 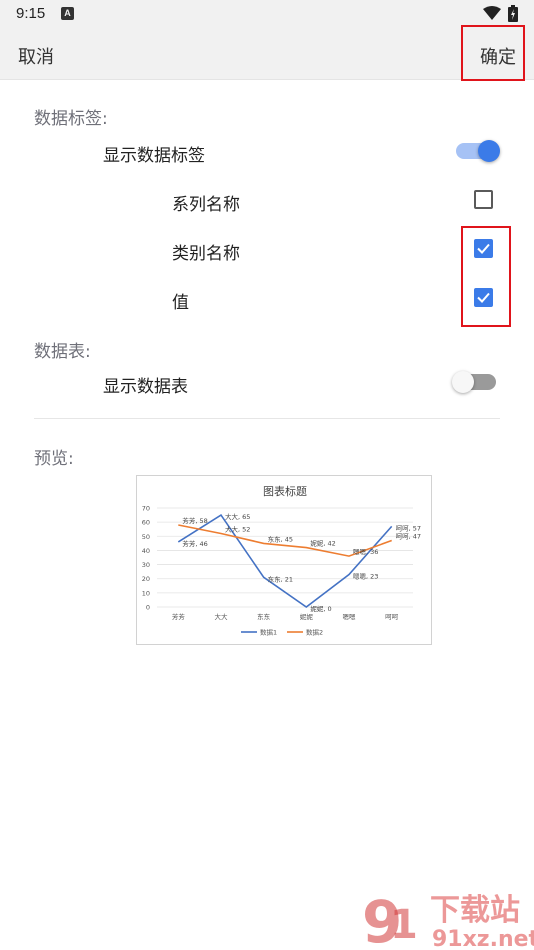 I want to click on data-label: 芳芳, 46, so click(x=194, y=543).